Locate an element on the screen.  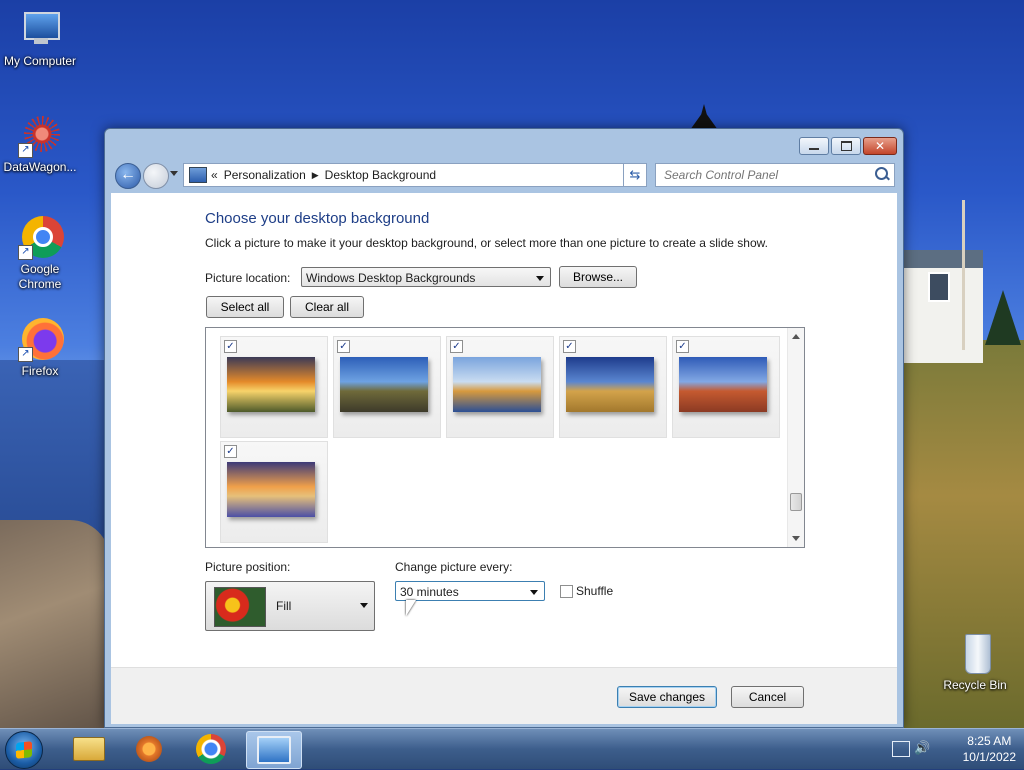
desktop-icon-firefox: ↗ Firefox is located at coordinates (40, 348).